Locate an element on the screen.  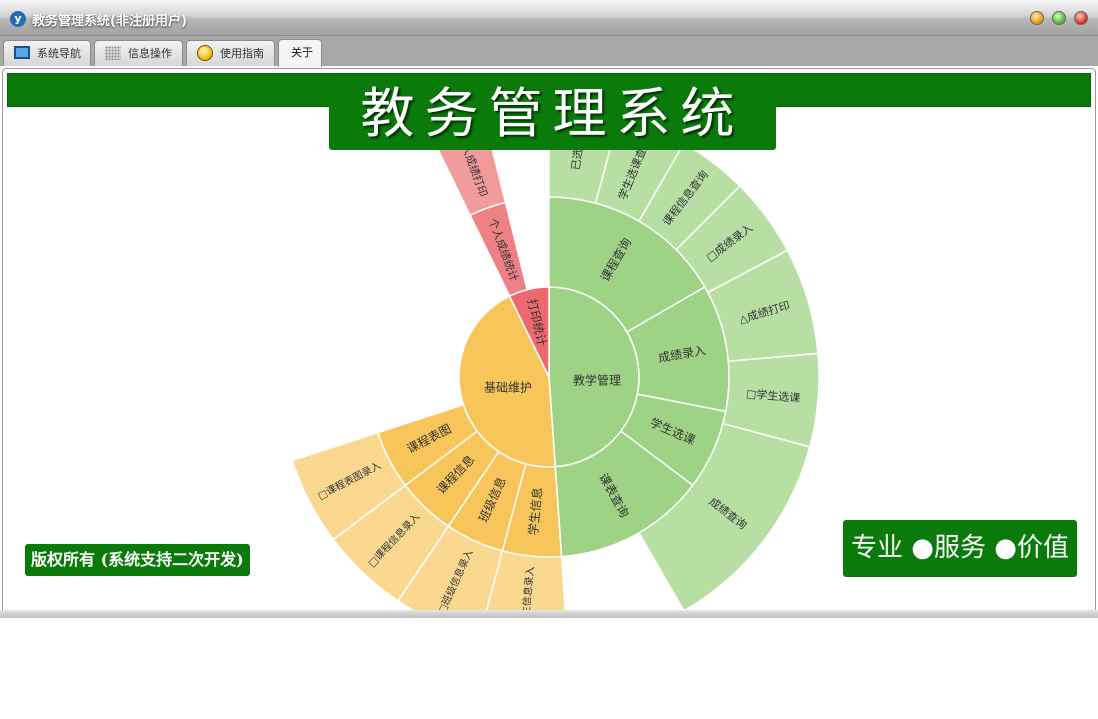
sunburst-center-label-teaching: 教学管理 is located at coordinates (597, 380).